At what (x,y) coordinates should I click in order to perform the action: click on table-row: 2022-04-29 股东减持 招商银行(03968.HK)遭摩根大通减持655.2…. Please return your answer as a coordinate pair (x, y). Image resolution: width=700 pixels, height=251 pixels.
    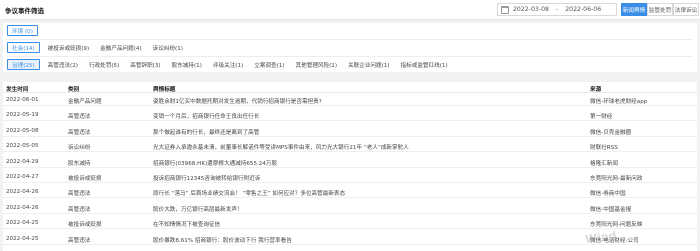
    Looking at the image, I should click on (350, 162).